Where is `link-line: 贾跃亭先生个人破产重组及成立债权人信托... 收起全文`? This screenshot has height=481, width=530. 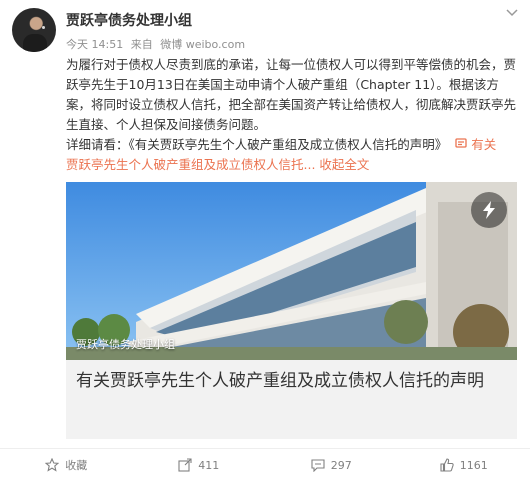 link-line: 贾跃亭先生个人破产重组及成立债权人信托... 收起全文 is located at coordinates (291, 165).